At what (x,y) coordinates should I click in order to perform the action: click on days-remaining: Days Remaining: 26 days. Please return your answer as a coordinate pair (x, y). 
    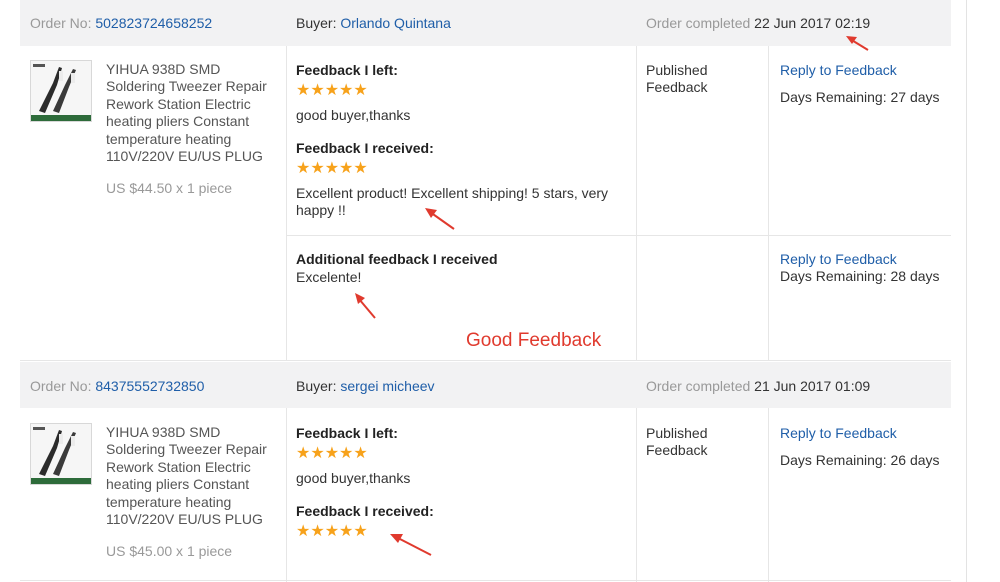
    Looking at the image, I should click on (860, 460).